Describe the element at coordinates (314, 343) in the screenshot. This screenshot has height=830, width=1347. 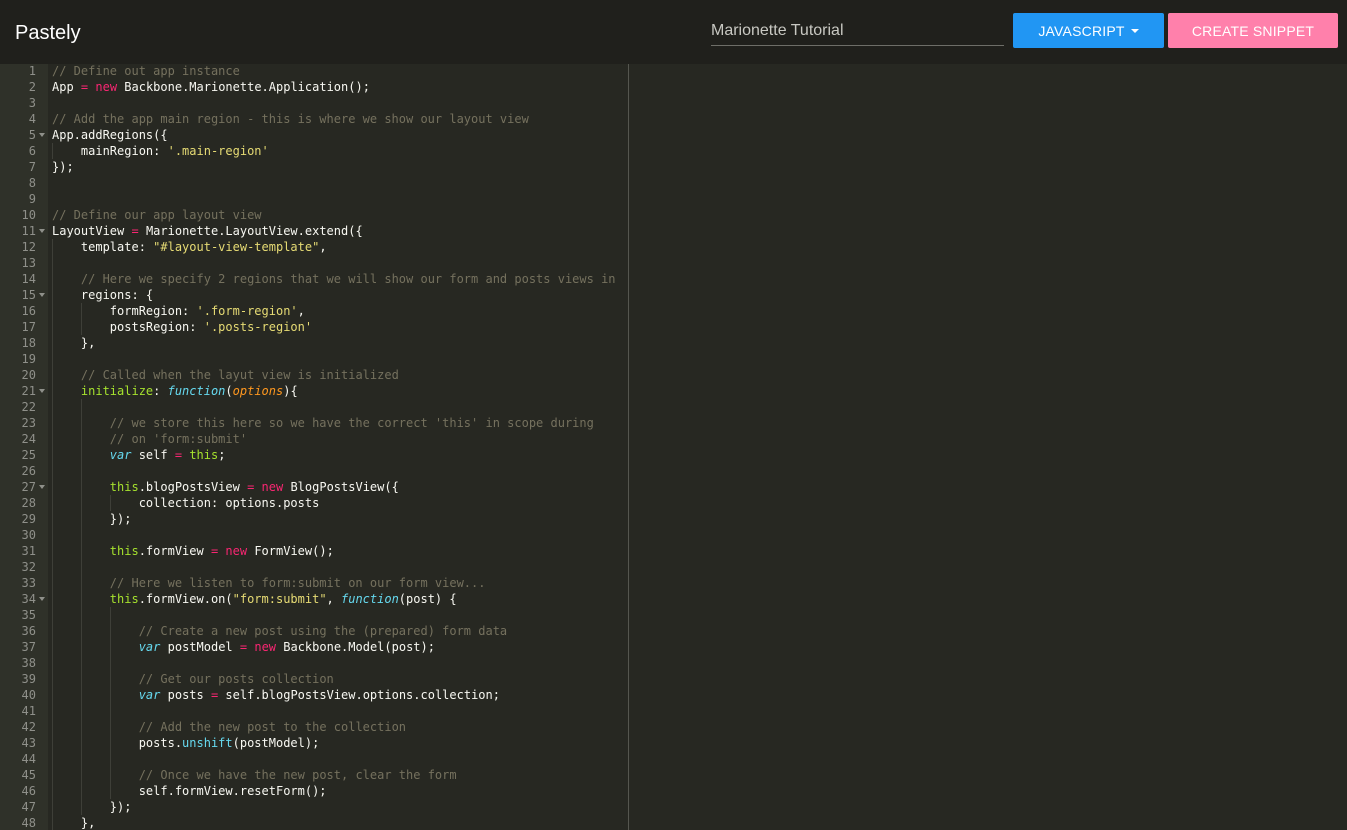
I see `code-line: 18 },` at that location.